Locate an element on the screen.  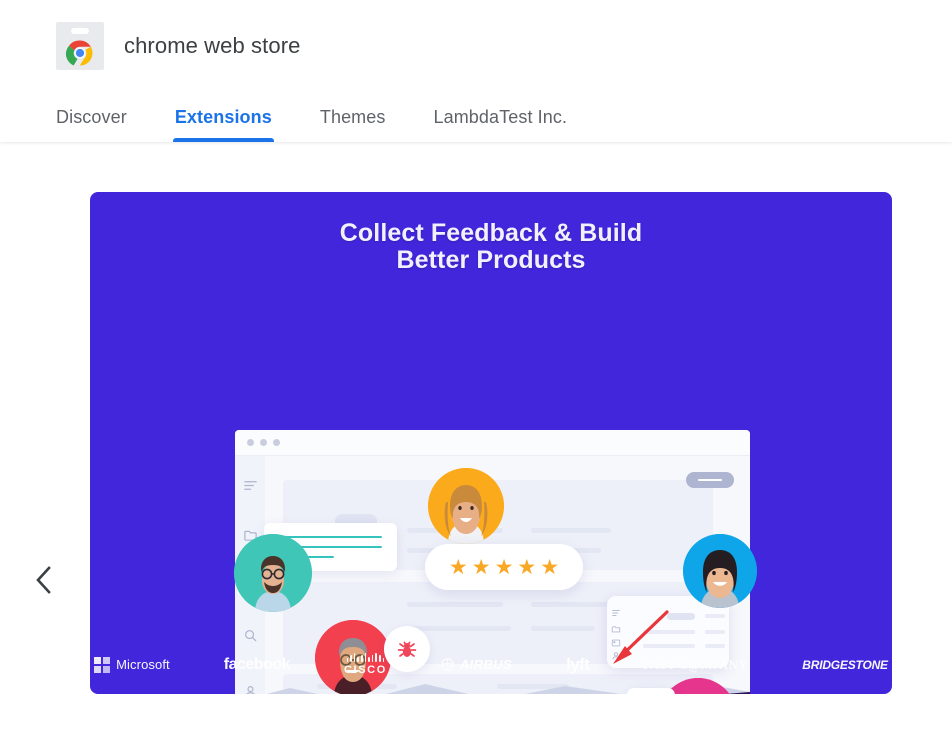
brand-facebook: facebook is located at coordinates (257, 664).